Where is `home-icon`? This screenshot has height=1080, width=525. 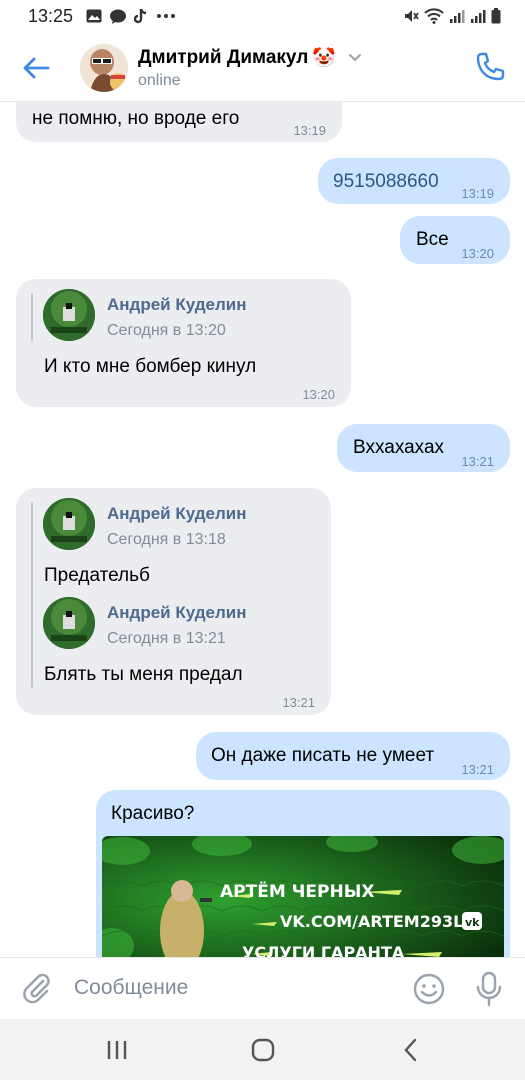 home-icon is located at coordinates (263, 1050).